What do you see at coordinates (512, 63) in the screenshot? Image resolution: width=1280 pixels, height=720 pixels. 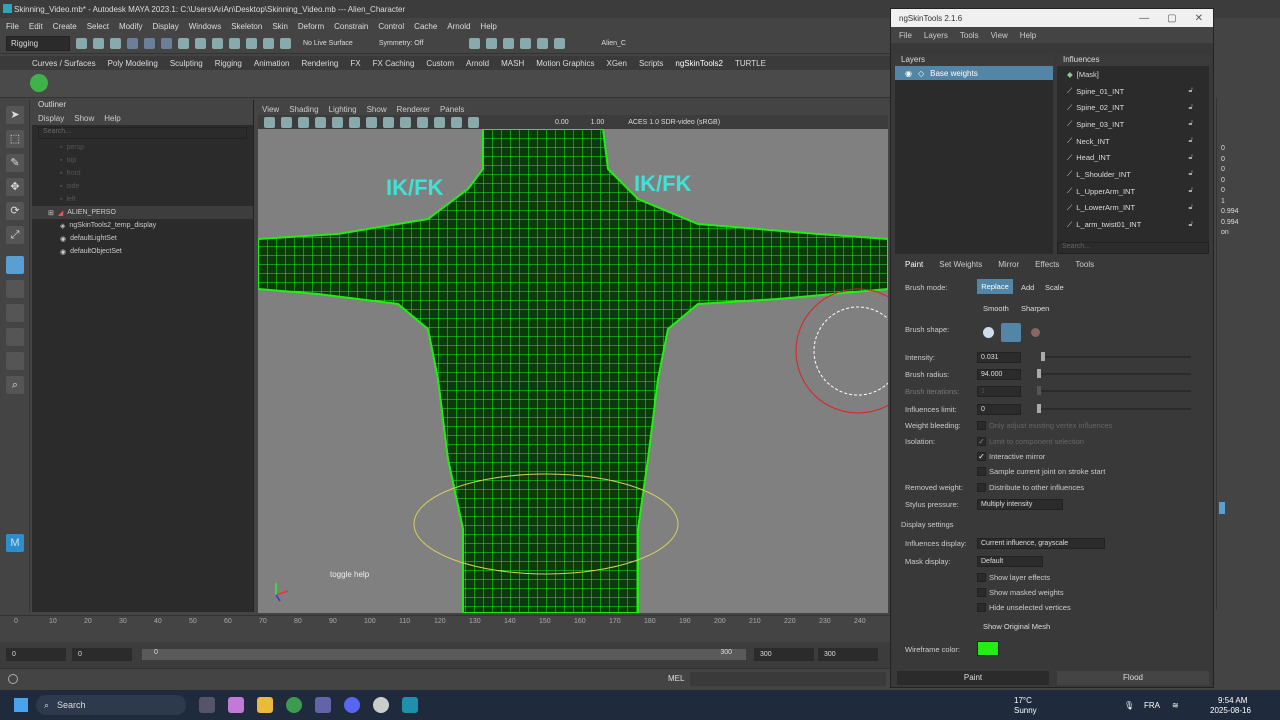 I see `shelf-tab-mash: MASH` at bounding box center [512, 63].